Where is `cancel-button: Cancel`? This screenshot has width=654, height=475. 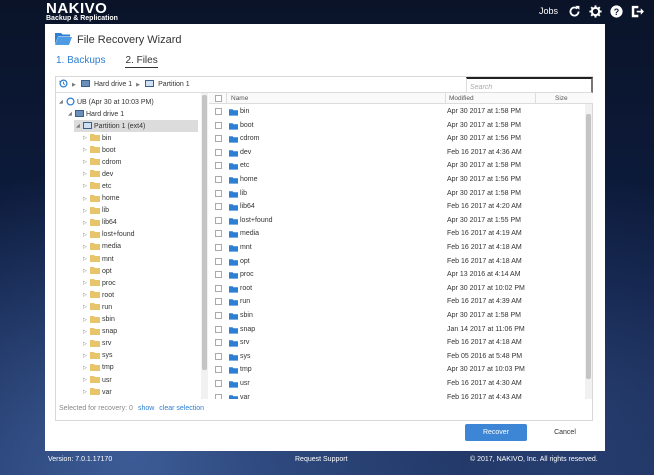 cancel-button: Cancel is located at coordinates (565, 432).